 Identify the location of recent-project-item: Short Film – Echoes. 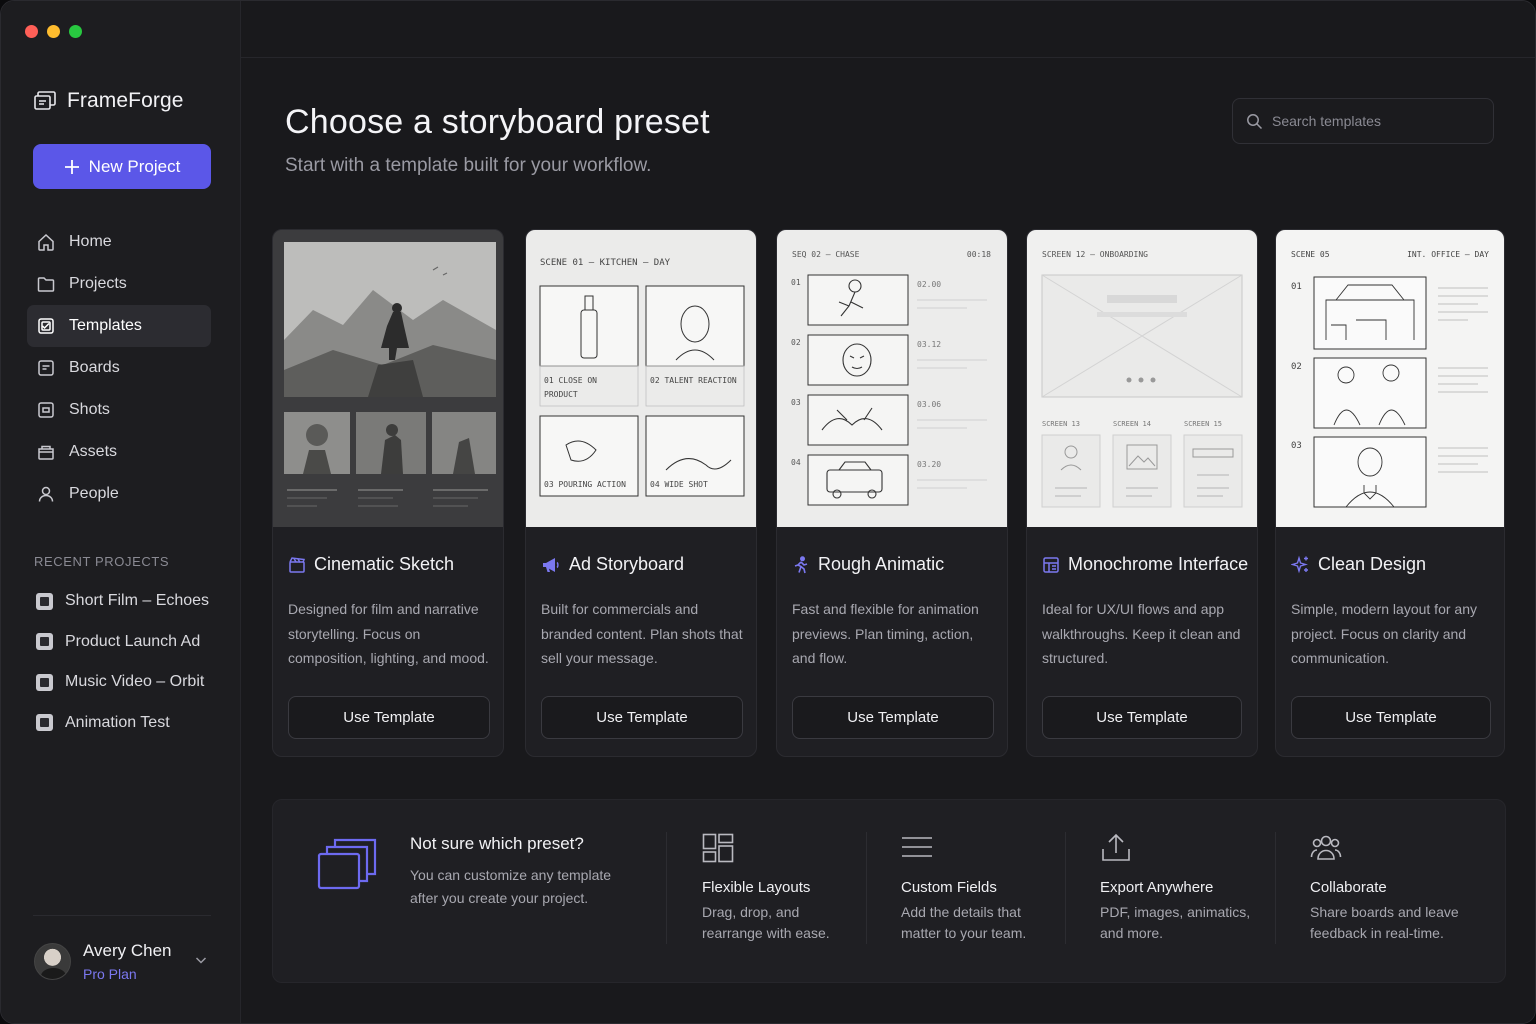
(127, 601).